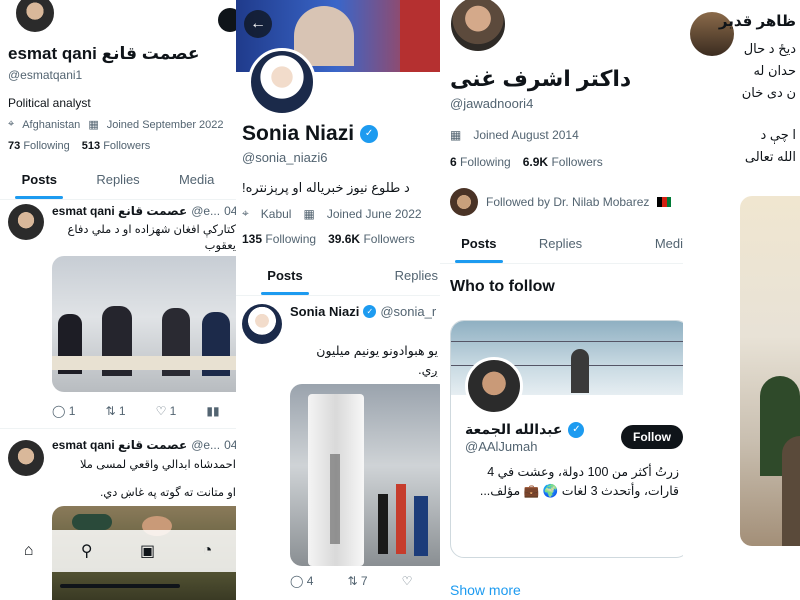  What do you see at coordinates (110, 411) in the screenshot?
I see `retweet-icon: ⇅` at bounding box center [110, 411].